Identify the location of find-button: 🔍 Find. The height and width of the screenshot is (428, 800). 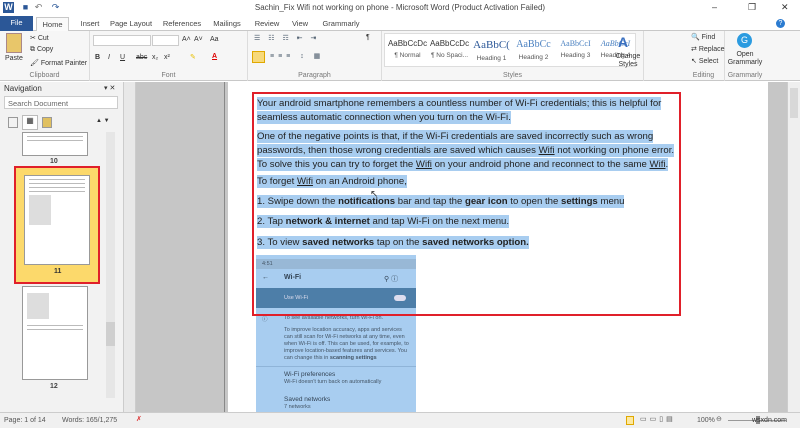
(703, 37).